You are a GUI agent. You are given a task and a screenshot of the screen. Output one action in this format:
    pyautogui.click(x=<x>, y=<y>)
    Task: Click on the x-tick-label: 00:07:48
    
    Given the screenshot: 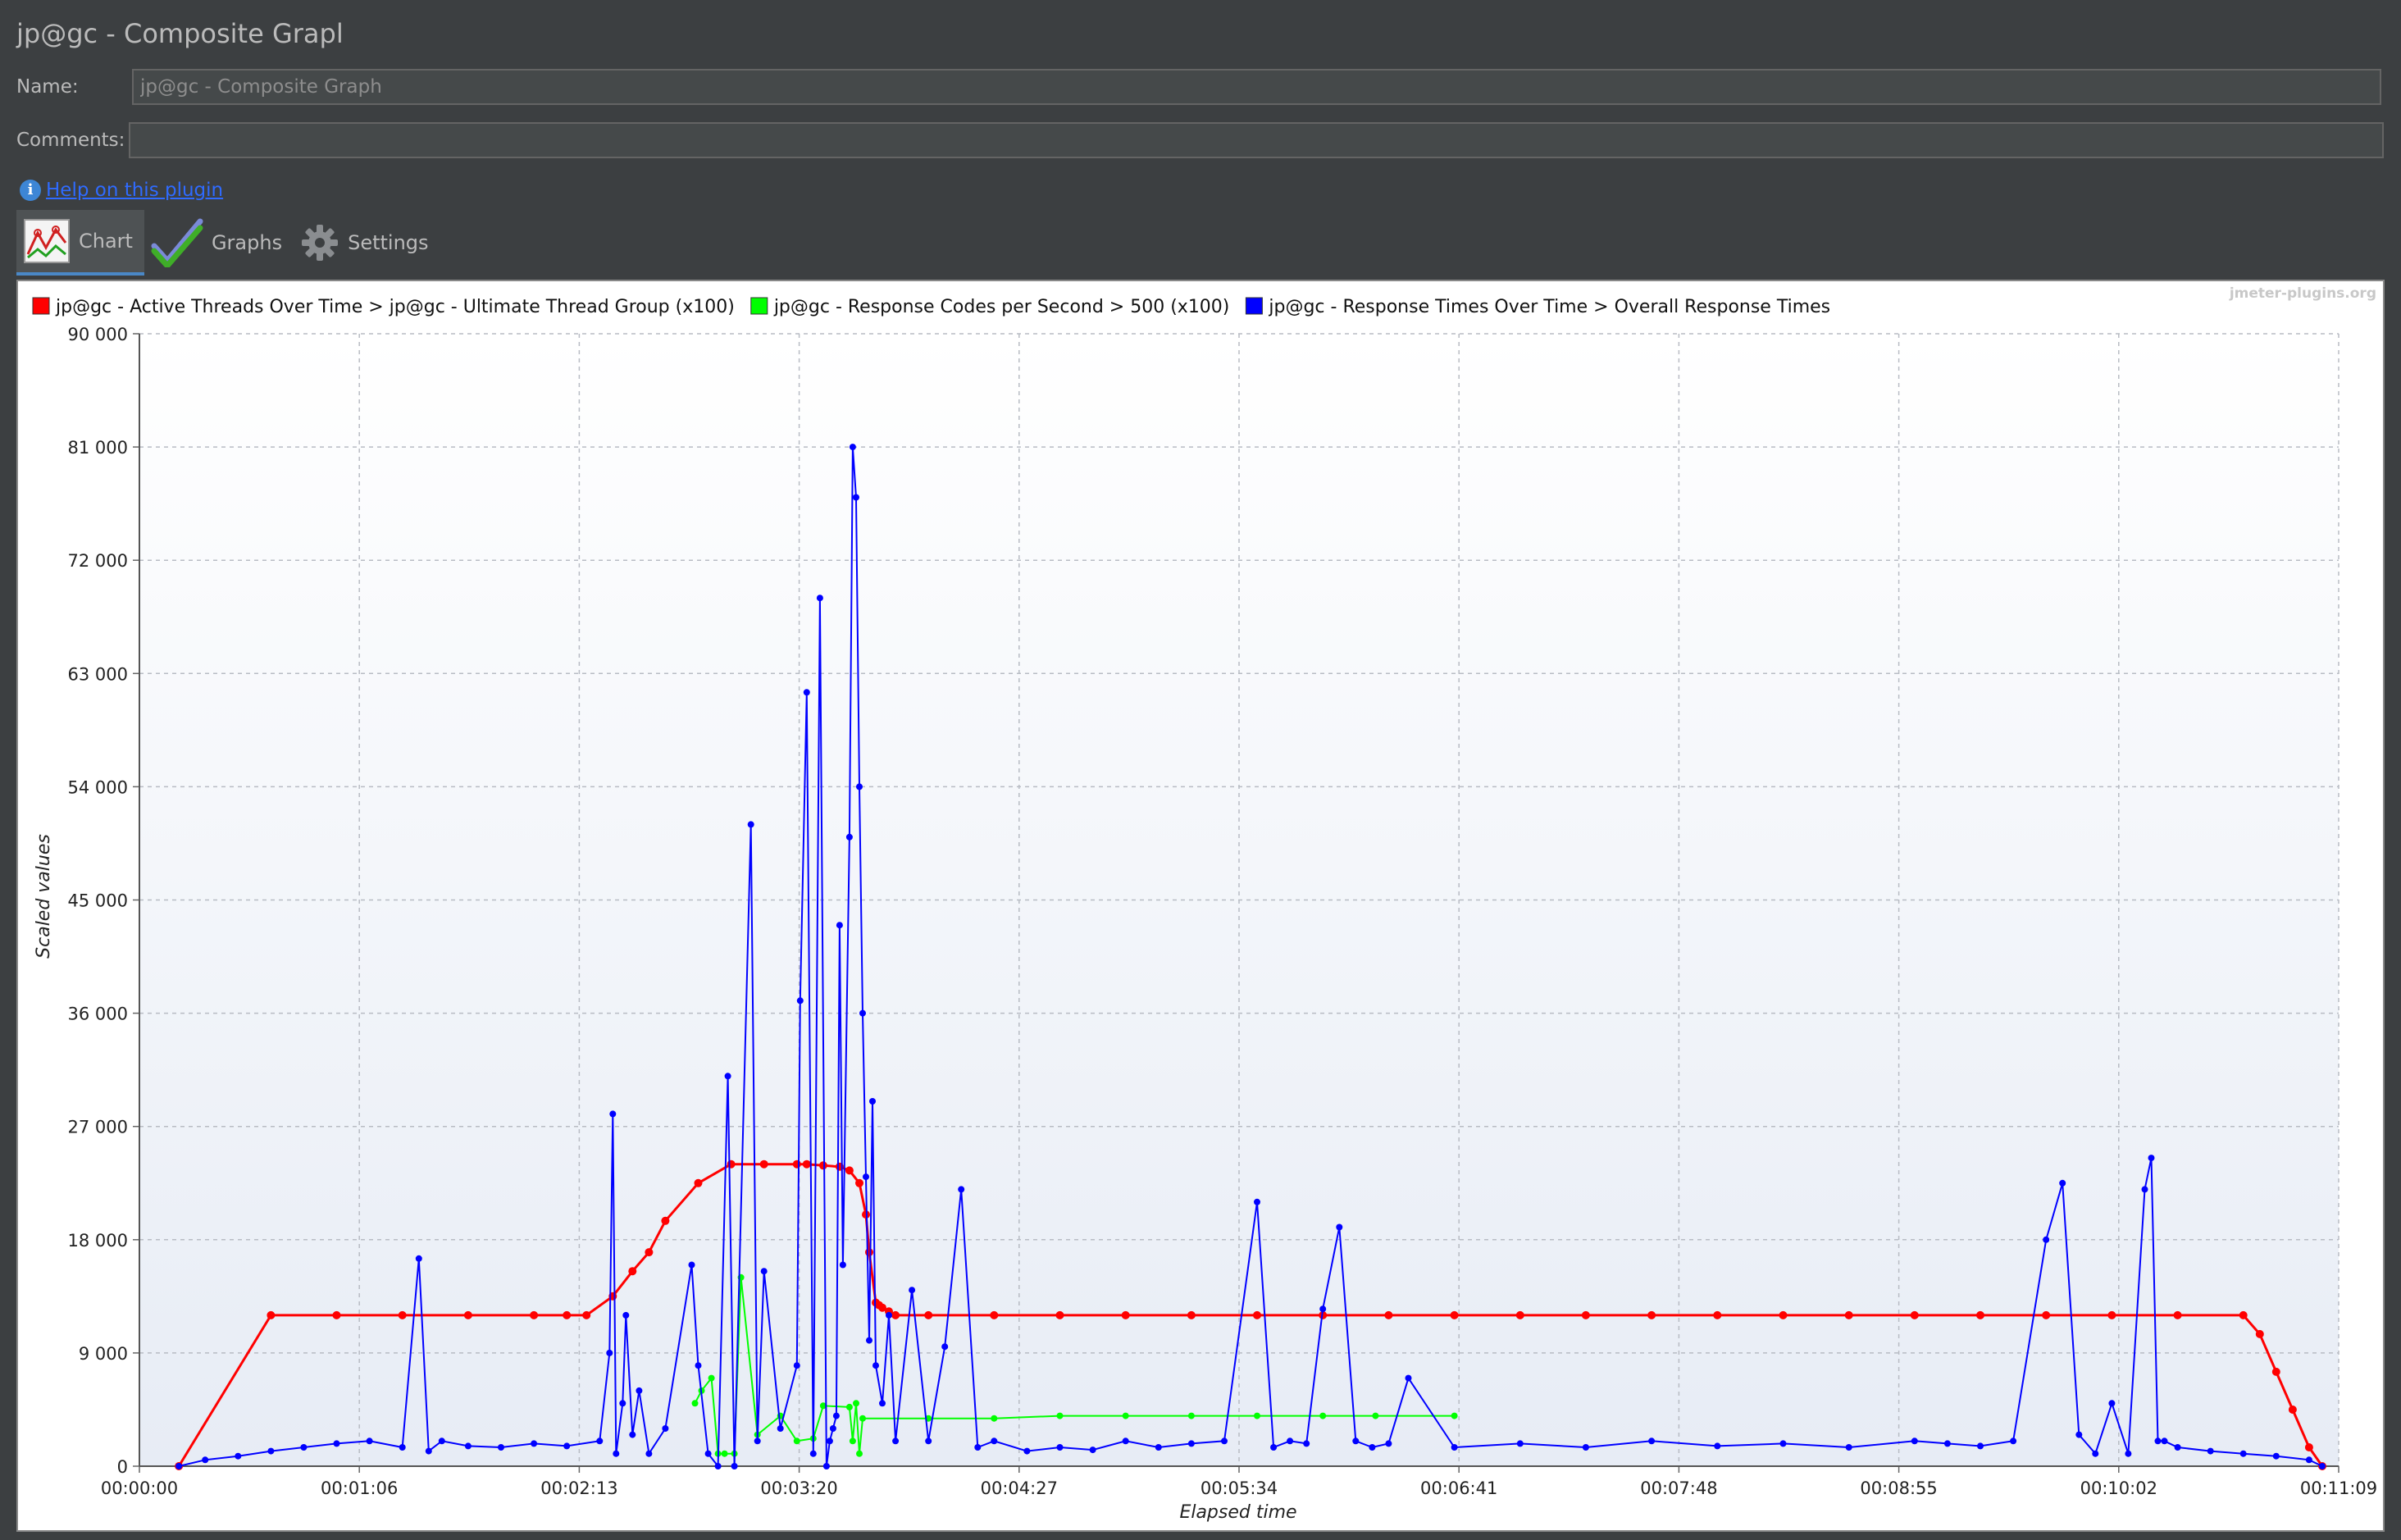 What is the action you would take?
    pyautogui.click(x=1678, y=1488)
    